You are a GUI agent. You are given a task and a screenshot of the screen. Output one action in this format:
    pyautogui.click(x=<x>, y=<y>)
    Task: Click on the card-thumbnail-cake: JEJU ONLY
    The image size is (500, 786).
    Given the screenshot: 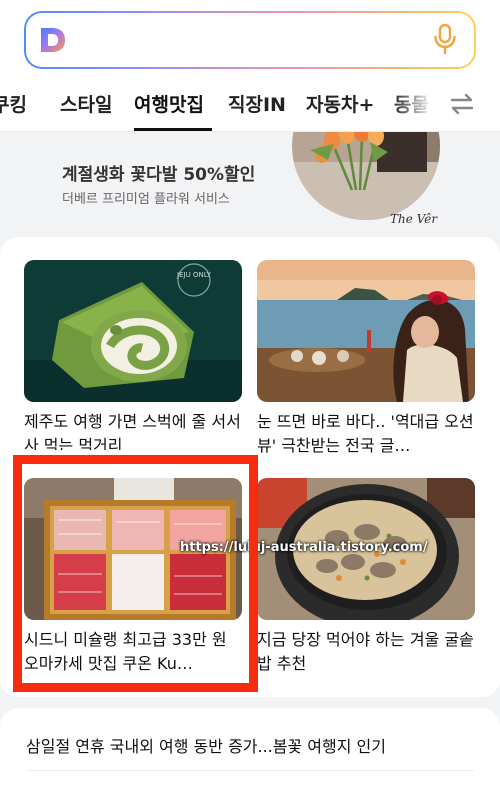 What is the action you would take?
    pyautogui.click(x=133, y=331)
    